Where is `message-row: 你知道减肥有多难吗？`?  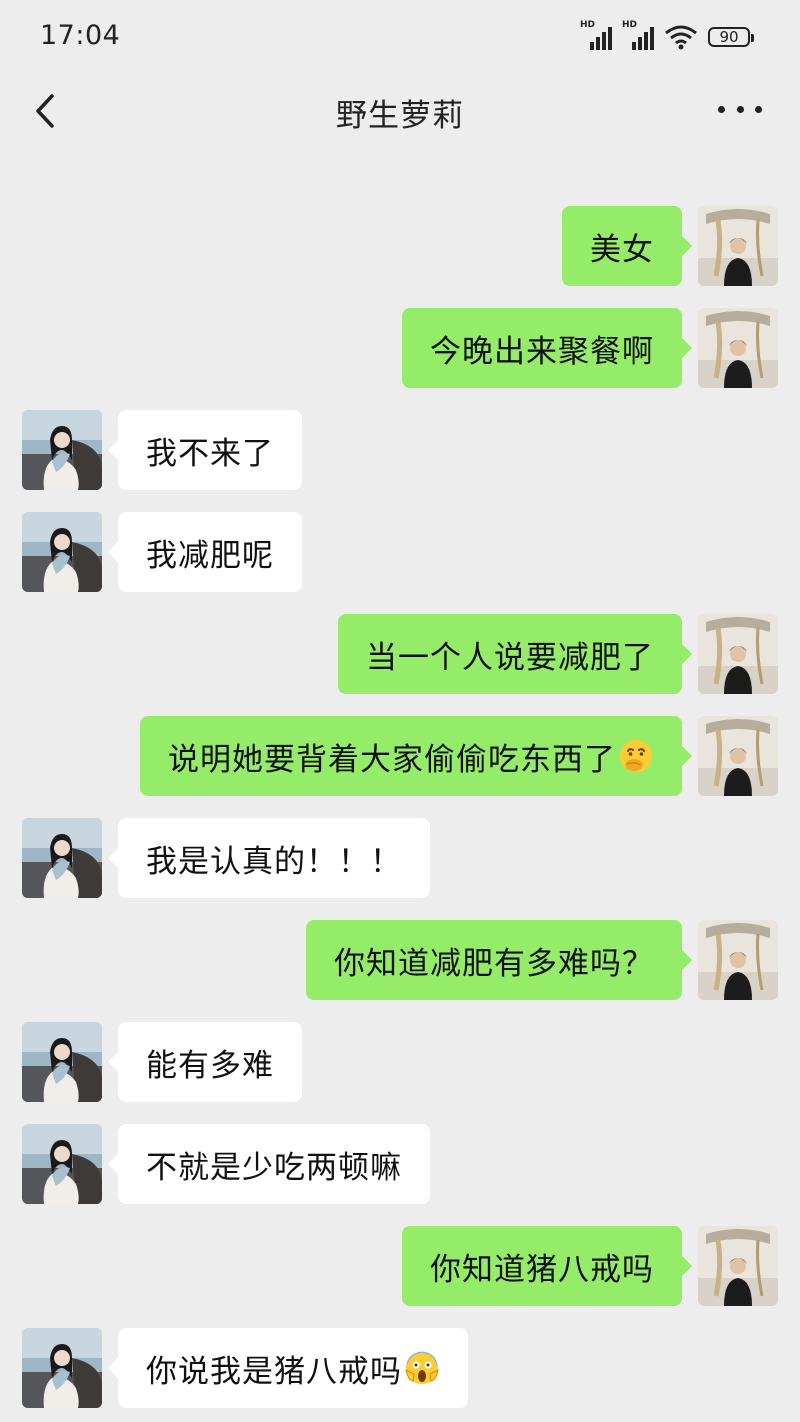
message-row: 你知道减肥有多难吗？ is located at coordinates (400, 961).